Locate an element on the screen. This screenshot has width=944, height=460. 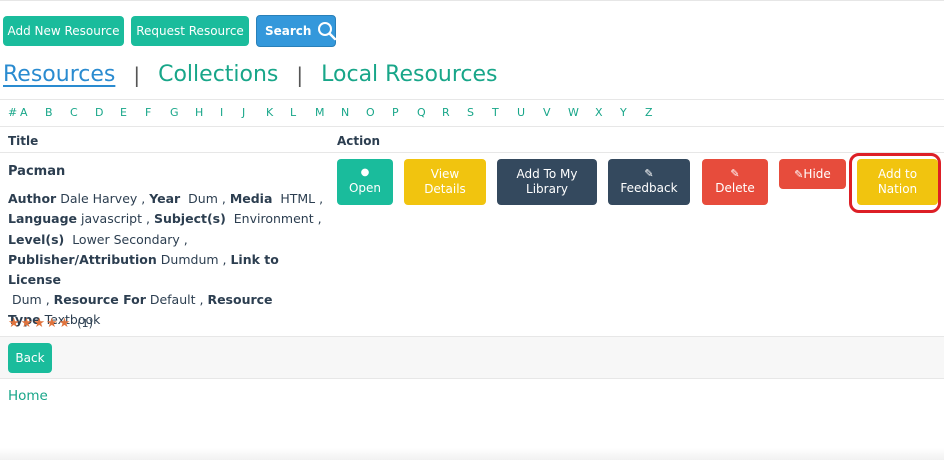
tab-resources: Resources is located at coordinates (59, 75).